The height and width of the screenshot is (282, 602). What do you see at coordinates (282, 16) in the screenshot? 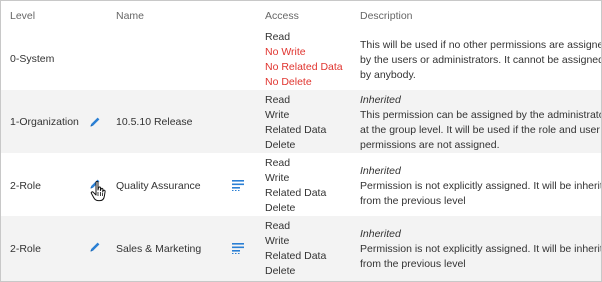
I see `column-header-access: Access` at bounding box center [282, 16].